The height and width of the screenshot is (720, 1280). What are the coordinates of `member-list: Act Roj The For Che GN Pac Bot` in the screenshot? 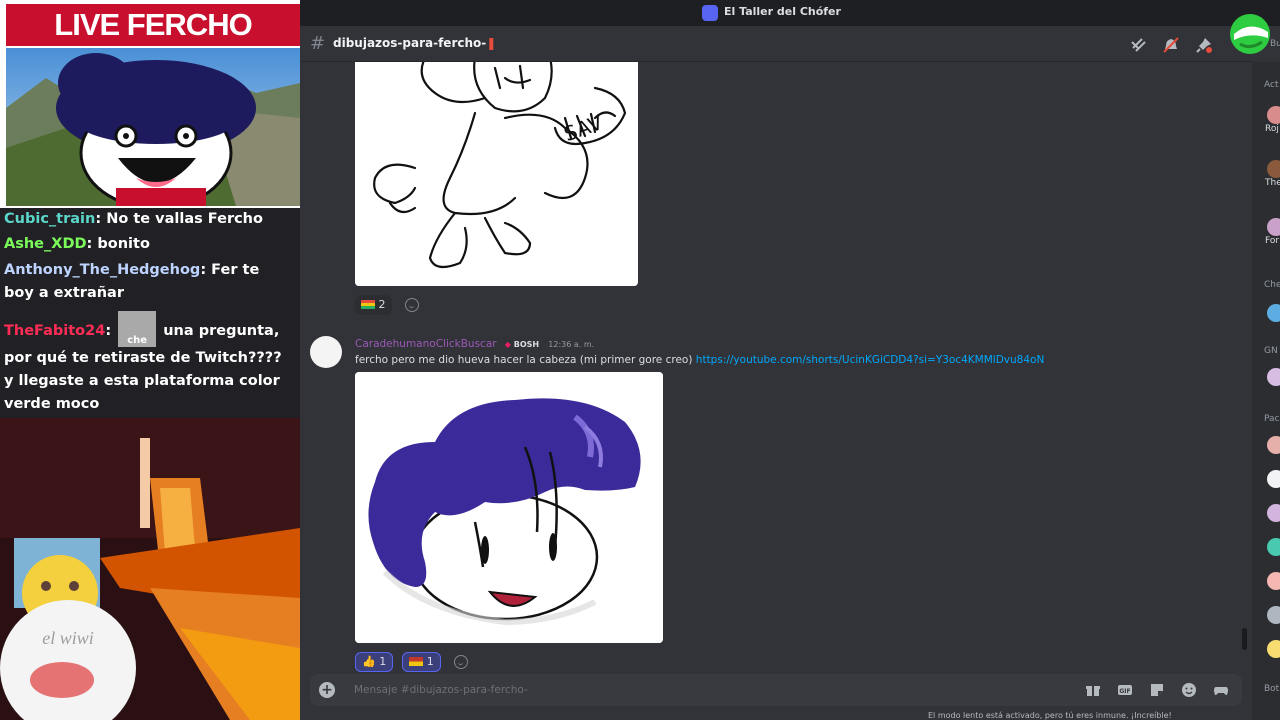 It's located at (1266, 391).